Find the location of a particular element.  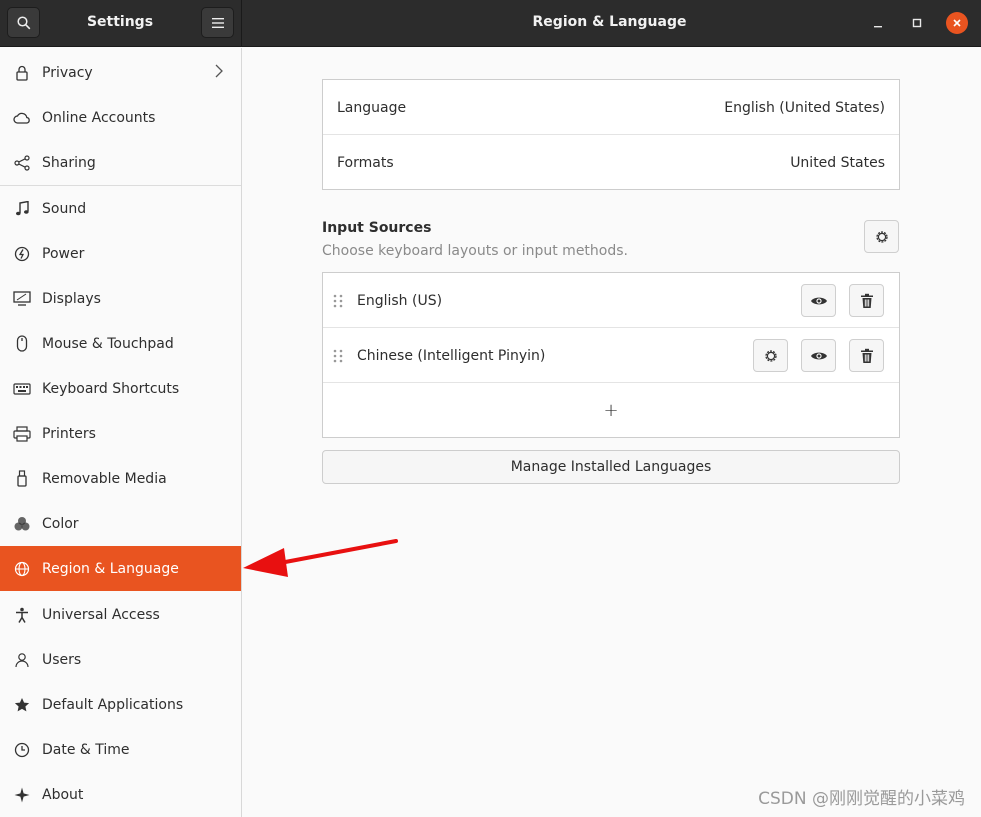

sidebar-item-displays: Displays is located at coordinates (120, 298).